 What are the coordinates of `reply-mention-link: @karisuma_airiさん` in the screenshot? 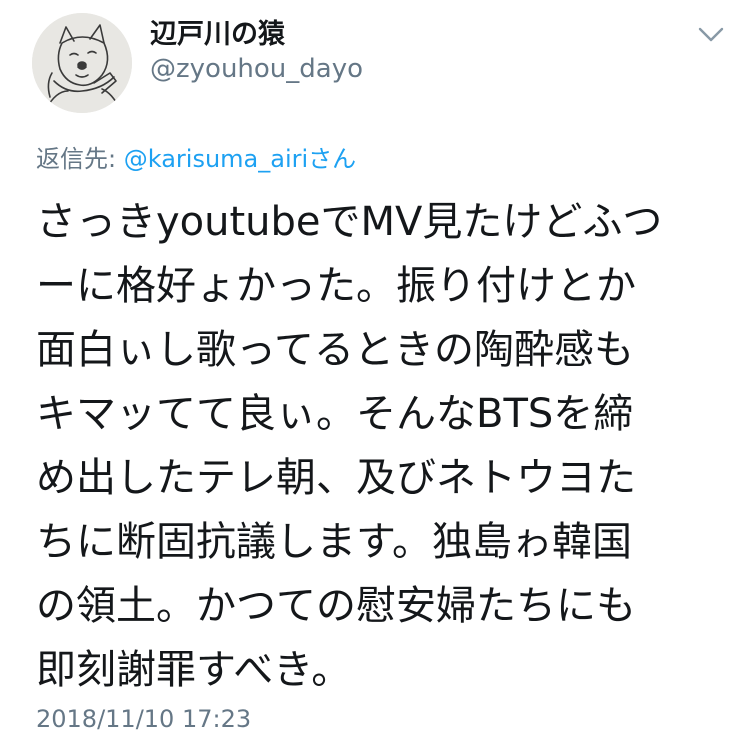 It's located at (240, 159).